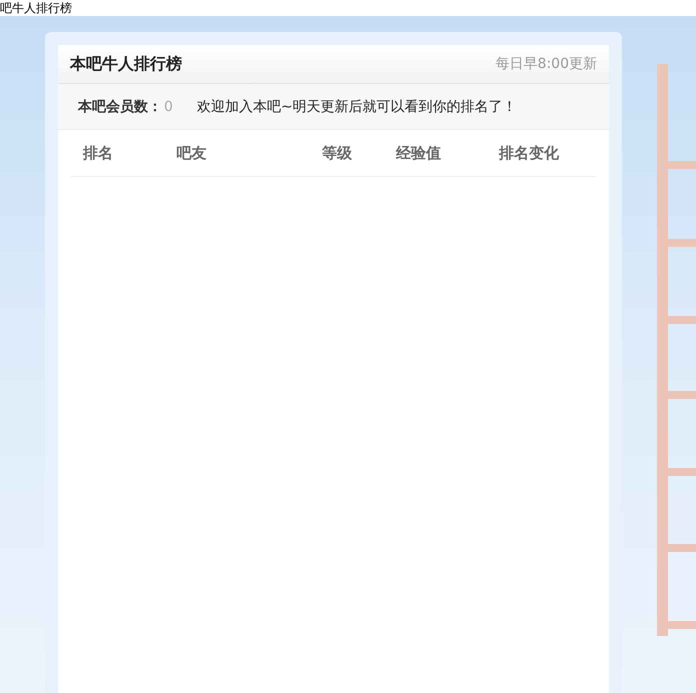 Image resolution: width=696 pixels, height=693 pixels. I want to click on update-note: 每日早8:00更新, so click(546, 64).